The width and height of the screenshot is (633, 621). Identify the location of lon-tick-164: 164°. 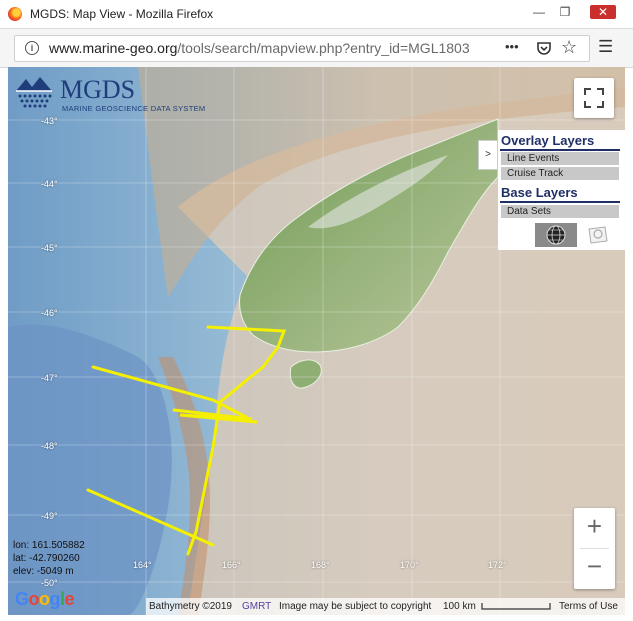
(142, 565).